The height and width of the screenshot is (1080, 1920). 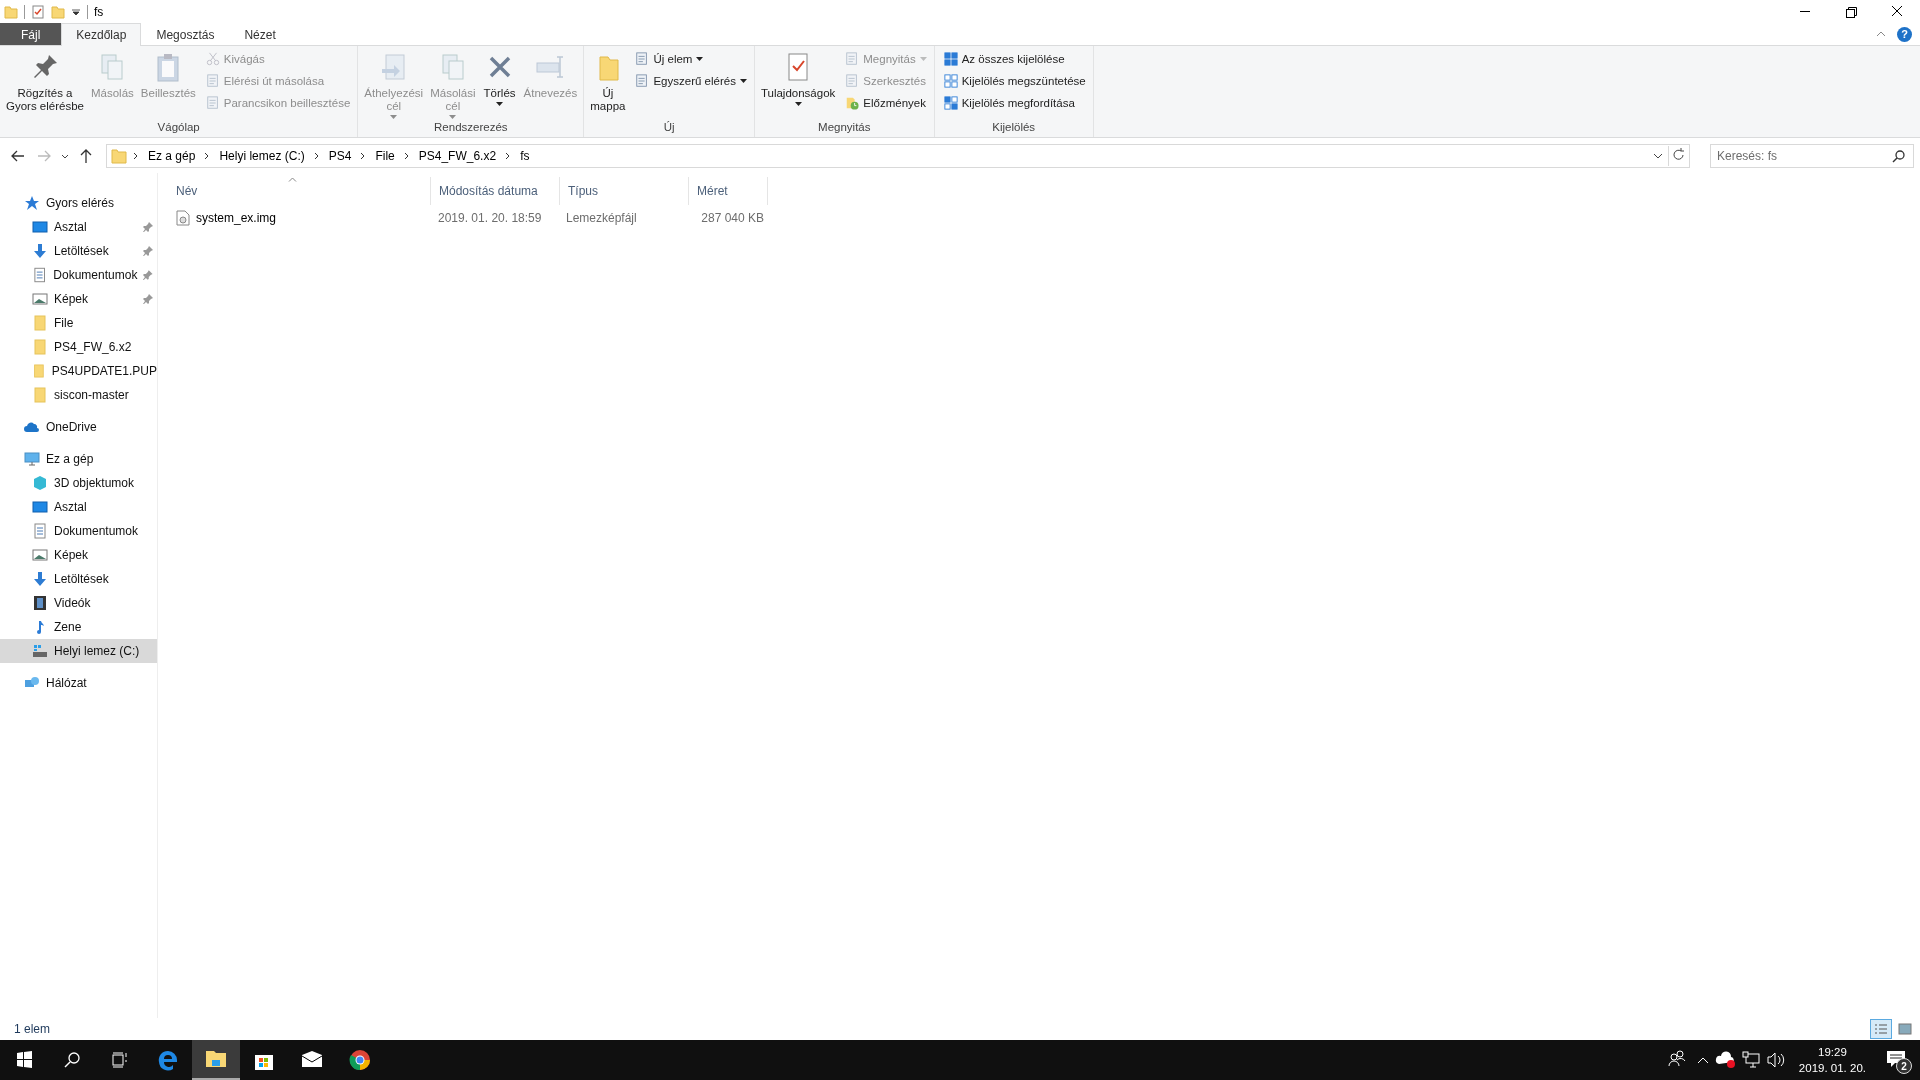 What do you see at coordinates (886, 103) in the screenshot?
I see `ribbon-button: Előzmények` at bounding box center [886, 103].